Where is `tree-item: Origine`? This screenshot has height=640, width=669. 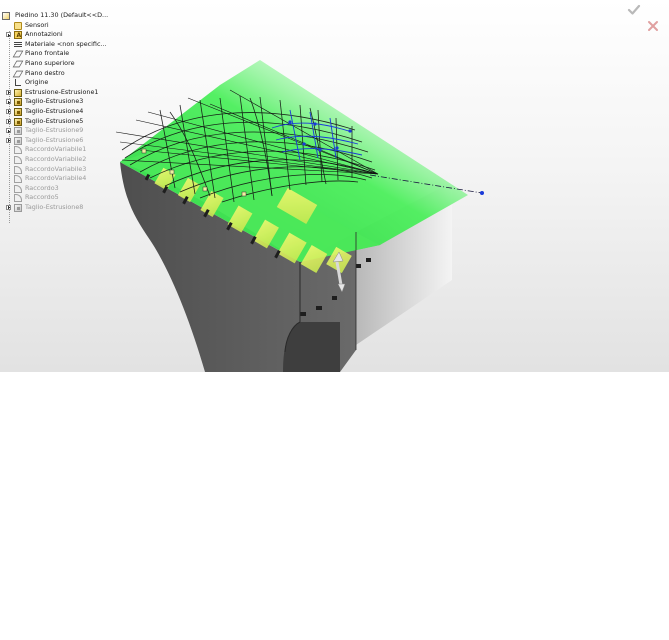
tree-item: Origine is located at coordinates (65, 83).